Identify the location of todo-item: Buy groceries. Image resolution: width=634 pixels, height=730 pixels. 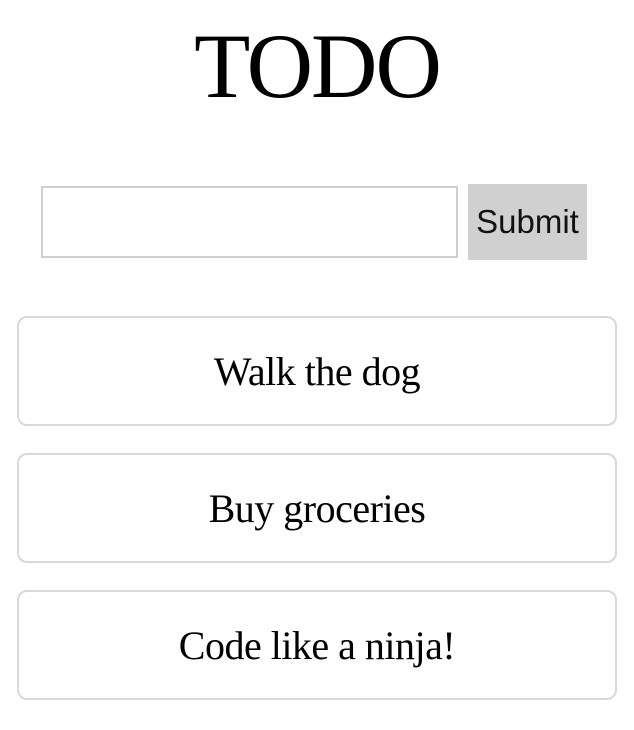
(317, 508).